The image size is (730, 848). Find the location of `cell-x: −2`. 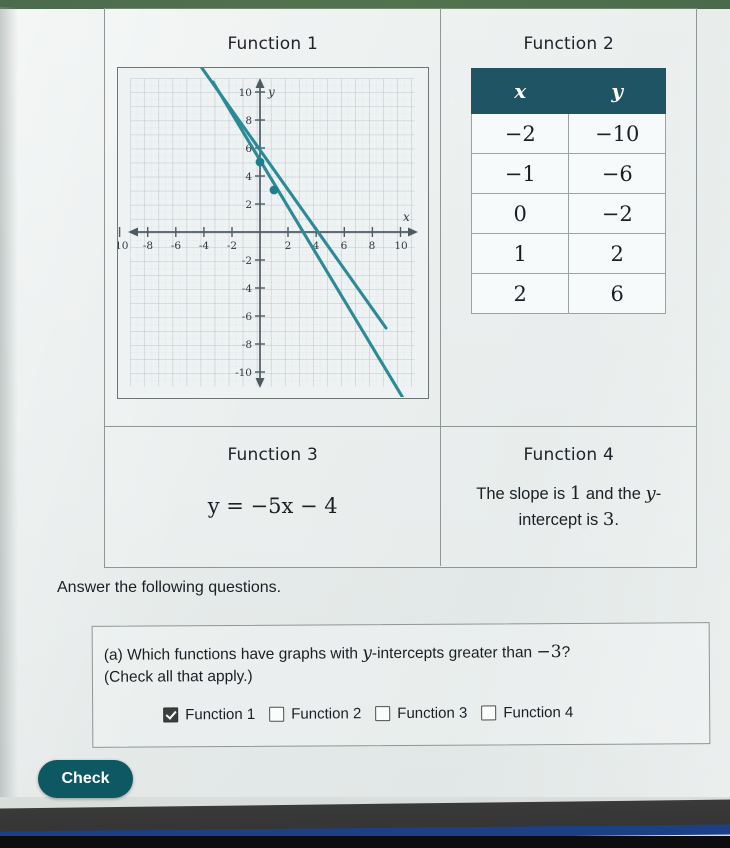

cell-x: −2 is located at coordinates (520, 133).